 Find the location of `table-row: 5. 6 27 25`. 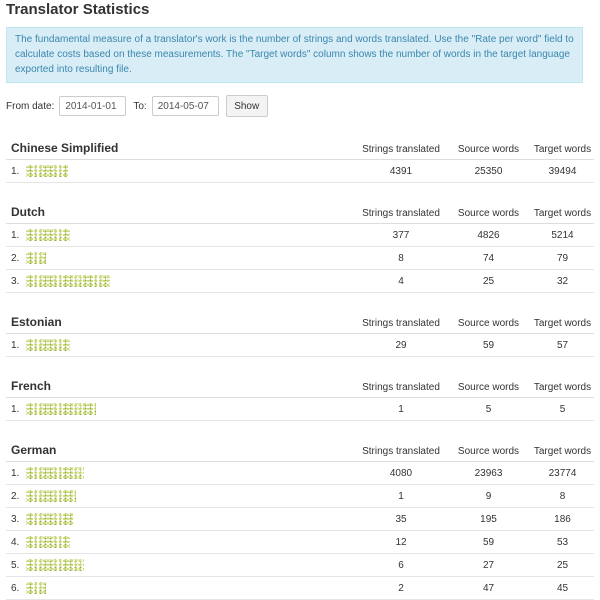

table-row: 5. 6 27 25 is located at coordinates (300, 565).